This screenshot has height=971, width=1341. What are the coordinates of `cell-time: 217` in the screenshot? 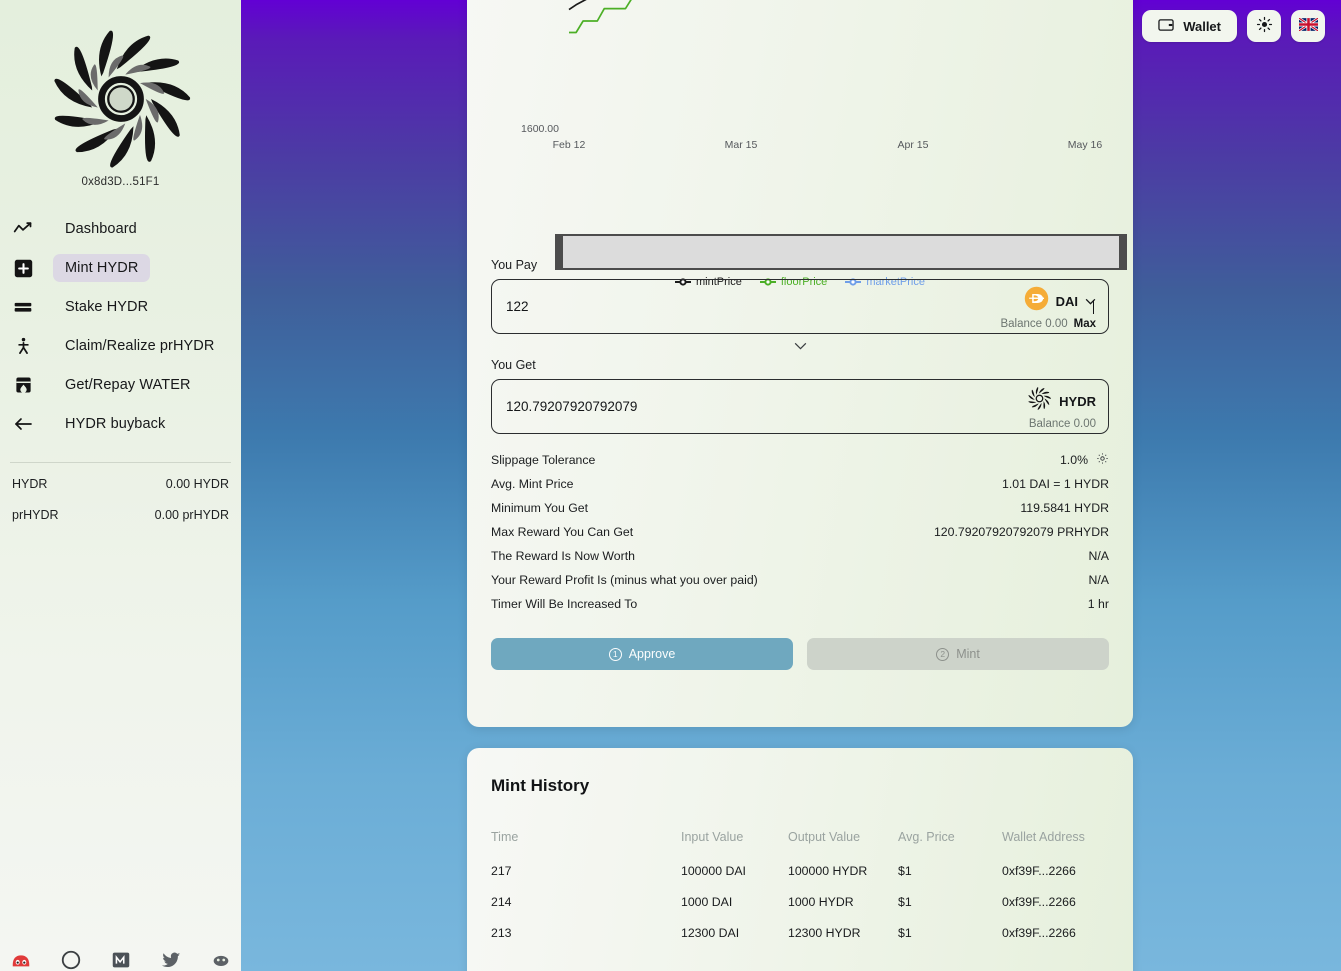 It's located at (501, 871).